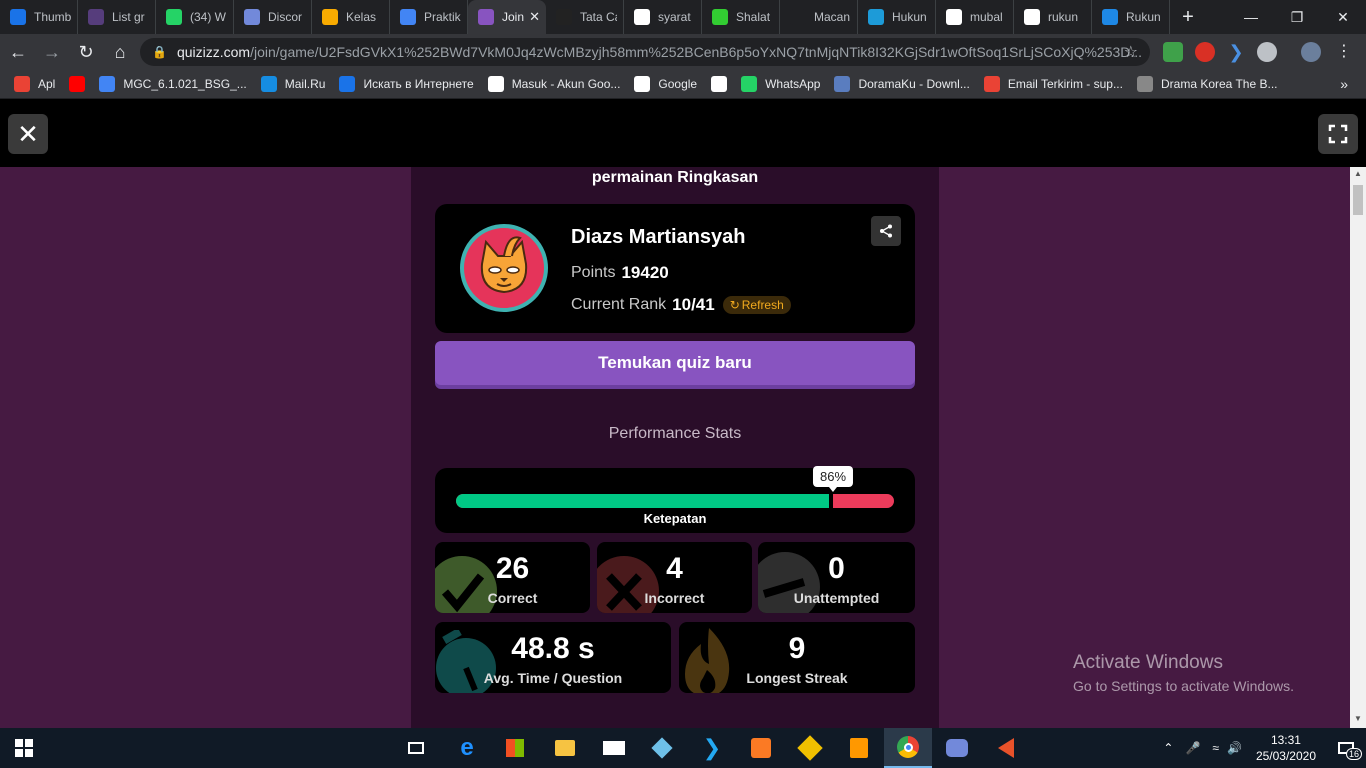 The height and width of the screenshot is (768, 1366). Describe the element at coordinates (351, 17) in the screenshot. I see `browser-tab: Kelas` at that location.